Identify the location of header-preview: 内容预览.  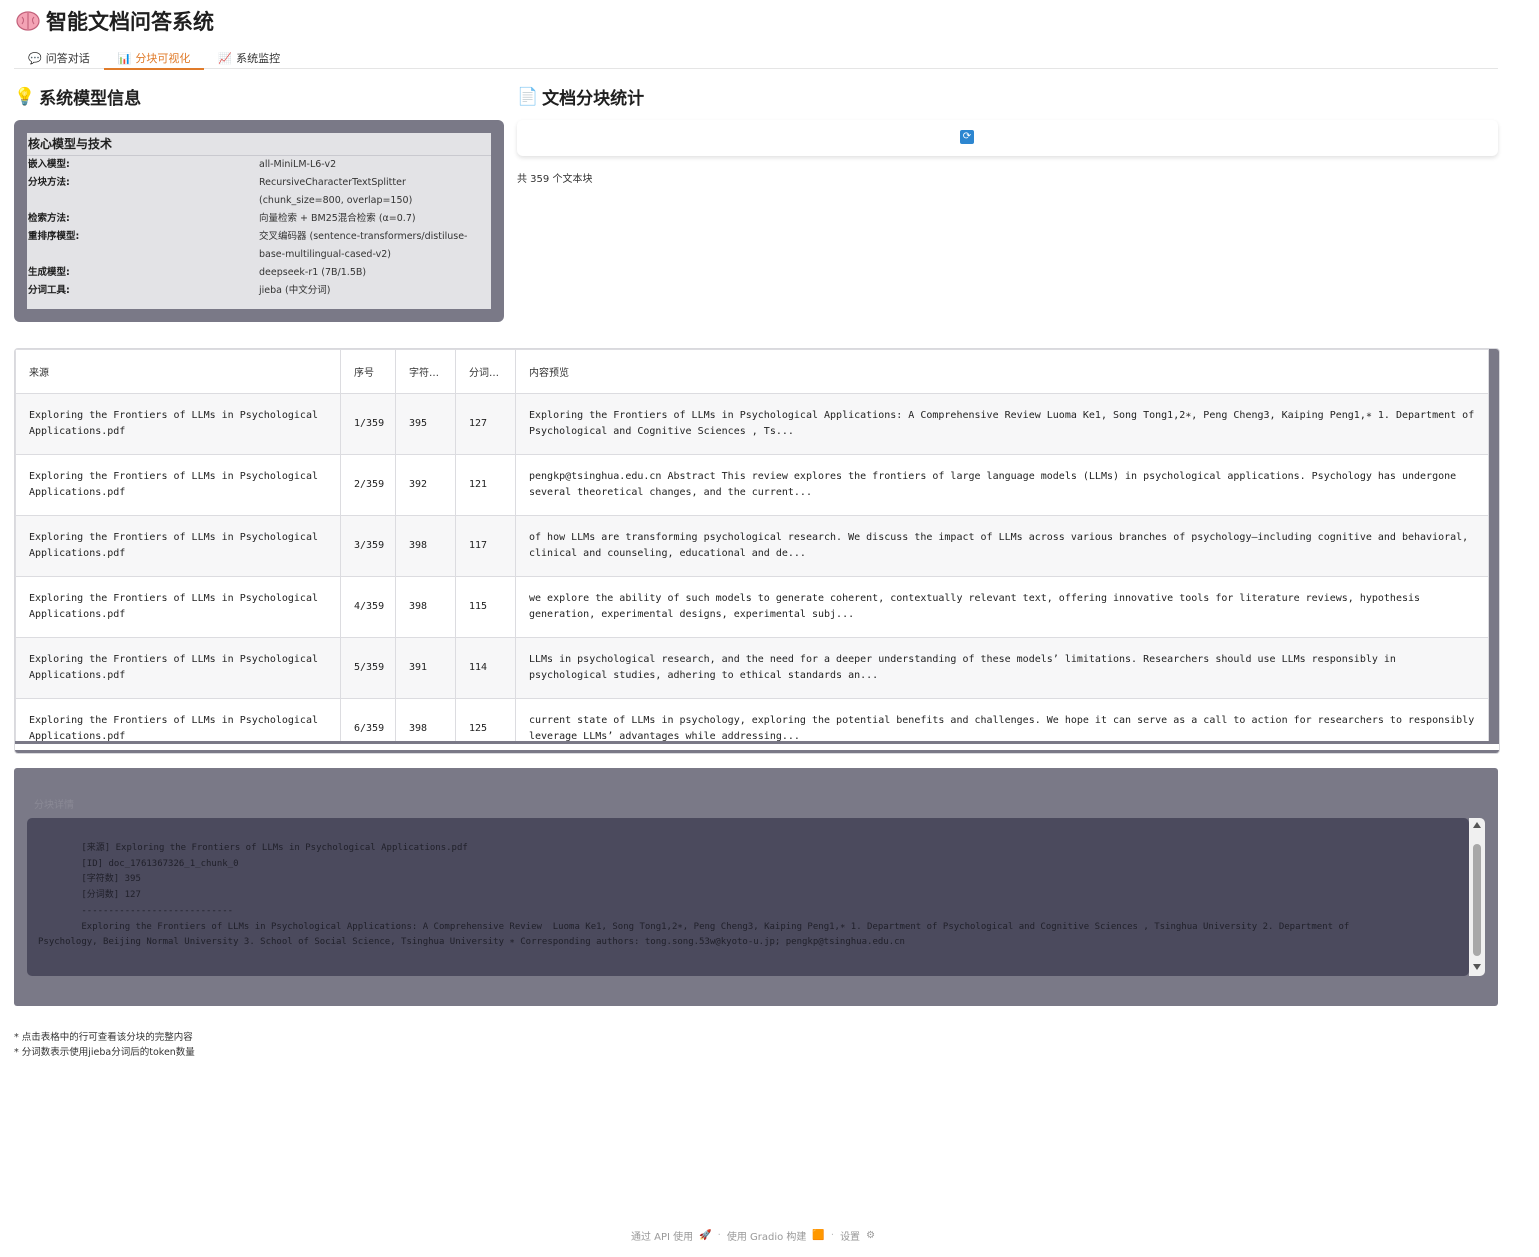
(1002, 371).